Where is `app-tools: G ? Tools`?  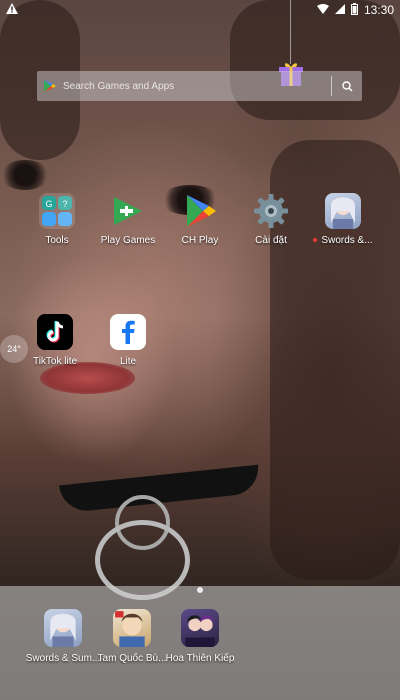
app-tools: G ? Tools is located at coordinates (57, 219).